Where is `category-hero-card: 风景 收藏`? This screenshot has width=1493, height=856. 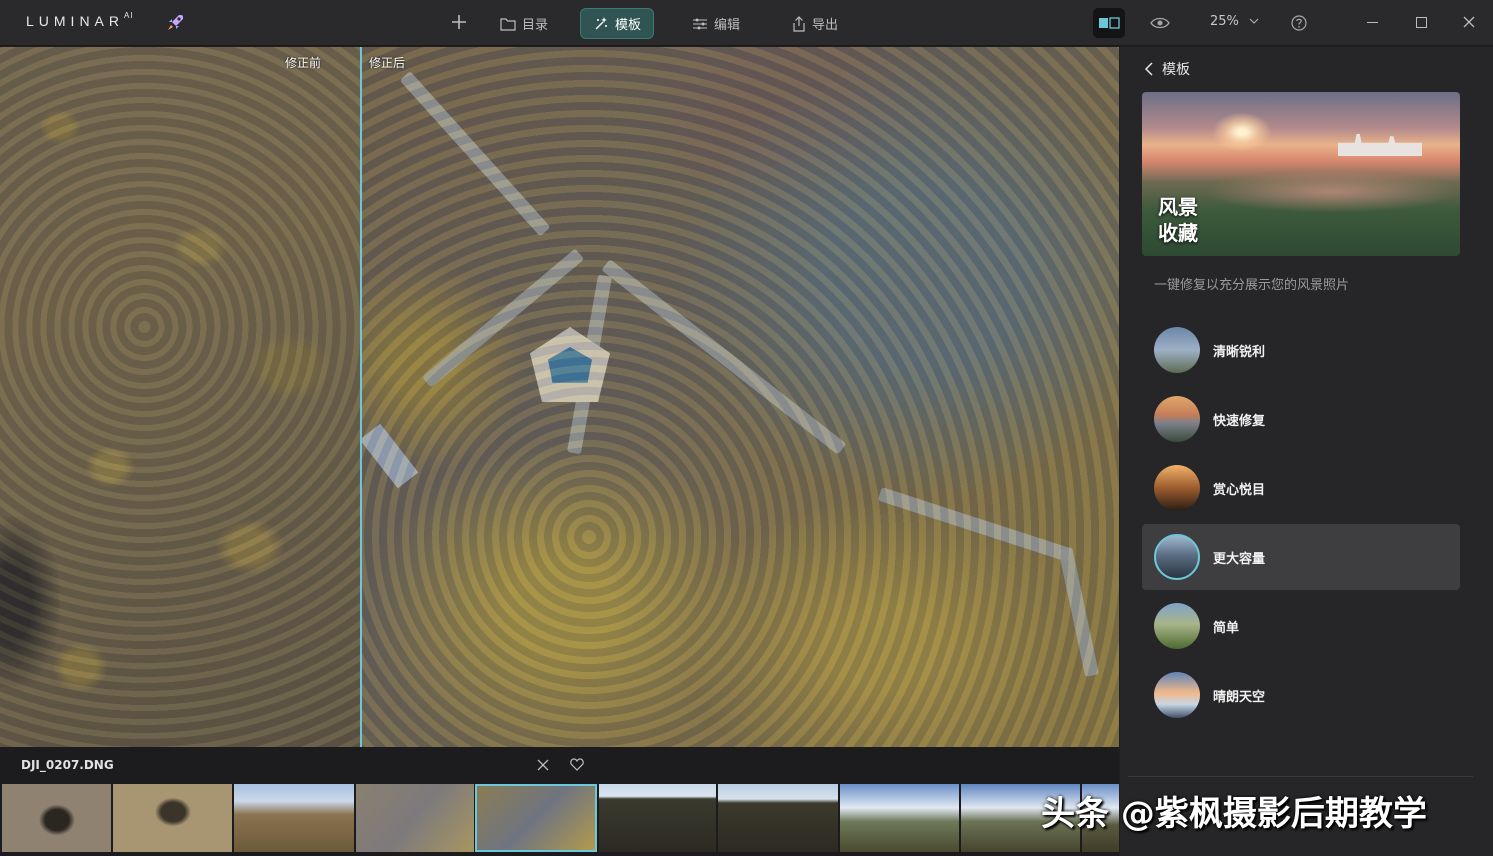 category-hero-card: 风景 收藏 is located at coordinates (1301, 174).